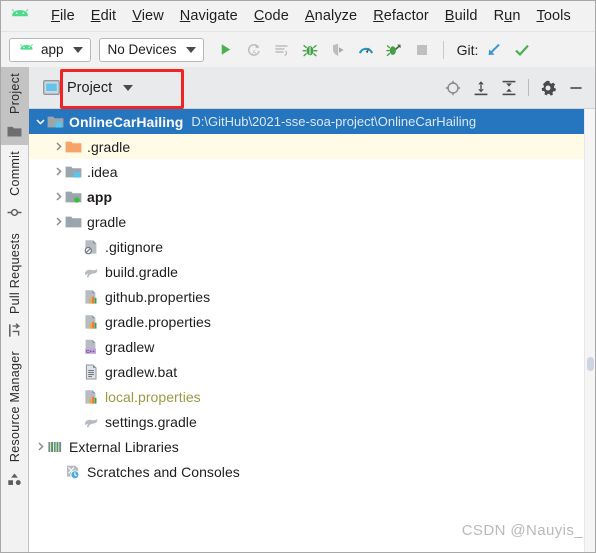 The image size is (596, 553). What do you see at coordinates (366, 50) in the screenshot?
I see `profiler-button` at bounding box center [366, 50].